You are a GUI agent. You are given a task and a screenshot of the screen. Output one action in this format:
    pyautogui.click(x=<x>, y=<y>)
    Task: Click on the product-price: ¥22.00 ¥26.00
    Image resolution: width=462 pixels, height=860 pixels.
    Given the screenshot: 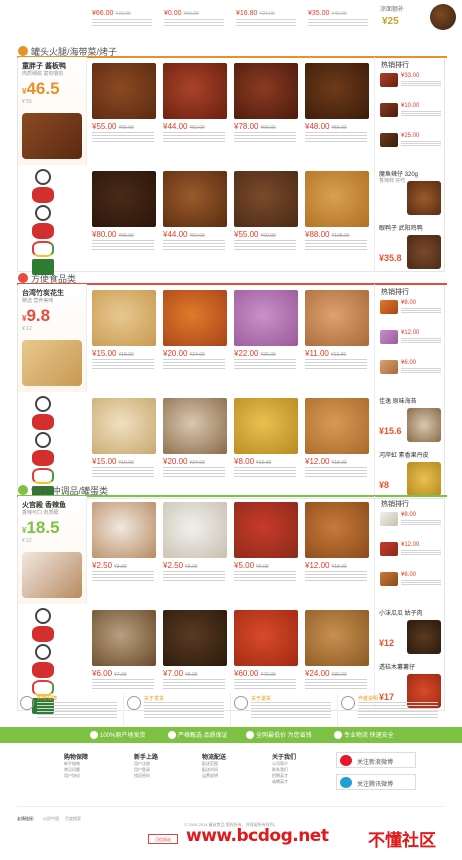 What is the action you would take?
    pyautogui.click(x=269, y=353)
    